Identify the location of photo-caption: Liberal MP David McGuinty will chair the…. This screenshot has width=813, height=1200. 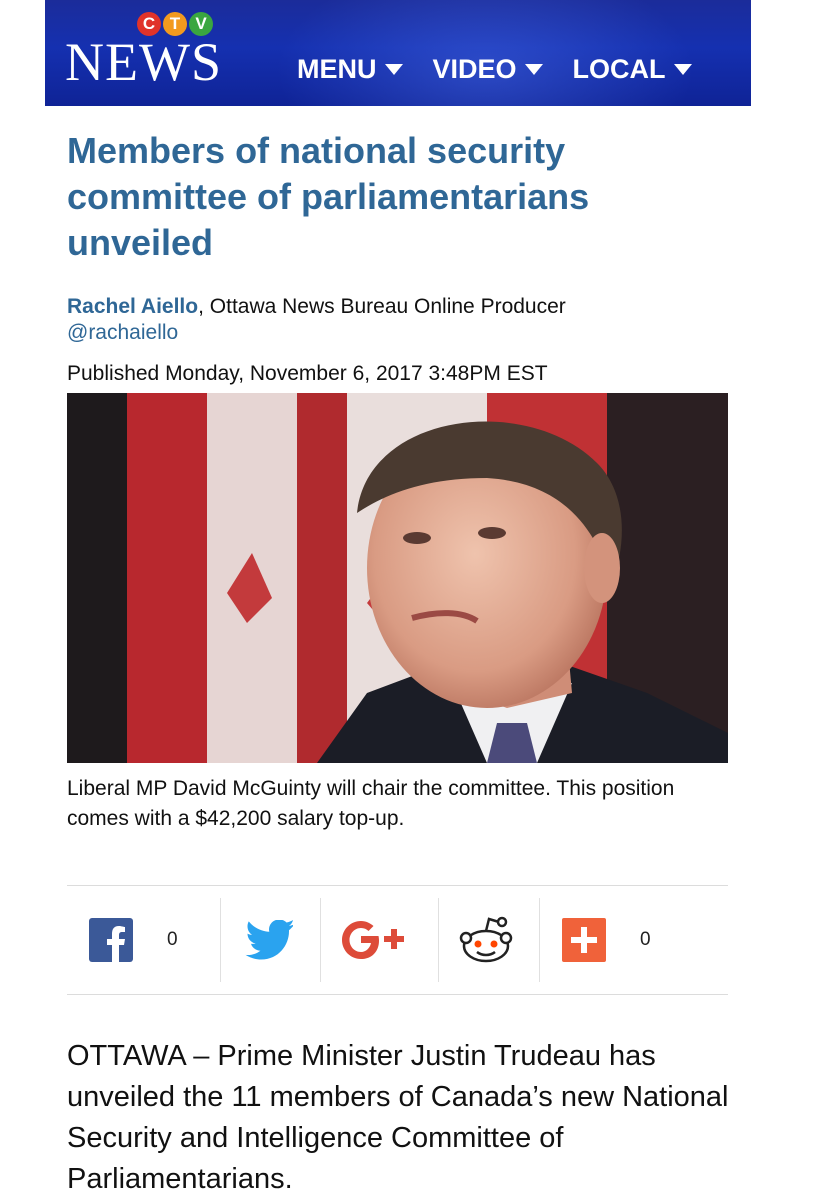
(371, 803).